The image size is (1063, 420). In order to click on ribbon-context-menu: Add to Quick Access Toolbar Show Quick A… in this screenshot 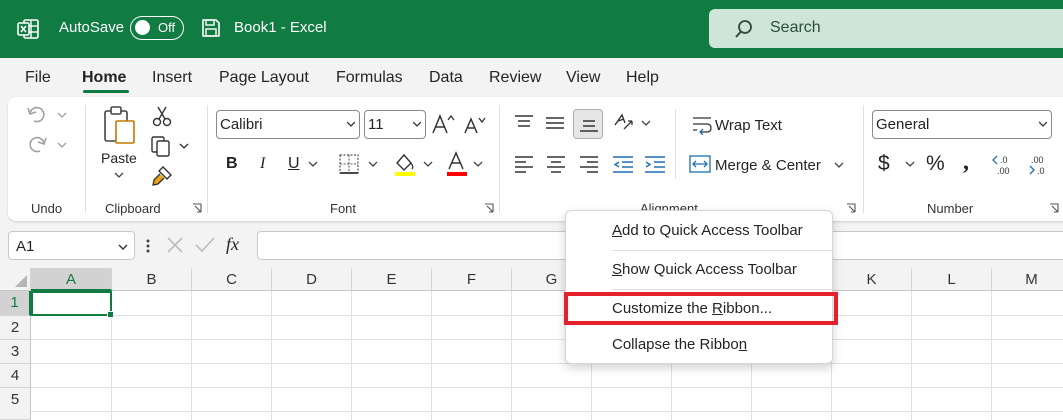, I will do `click(699, 287)`.